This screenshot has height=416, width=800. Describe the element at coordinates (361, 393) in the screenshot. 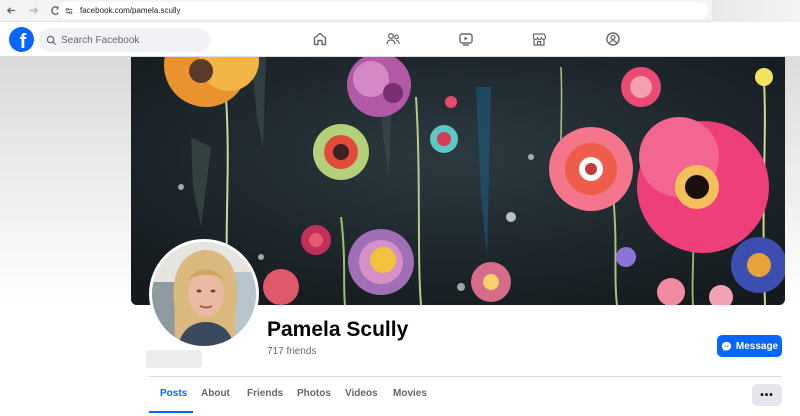

I see `tab-videos: Videos` at that location.